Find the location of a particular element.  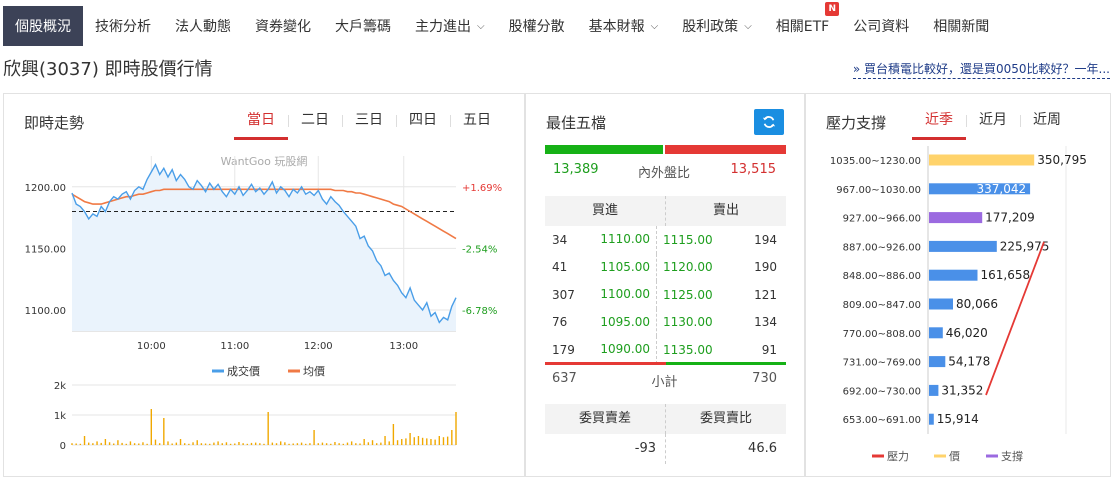

legend-support-label: 支撐 is located at coordinates (1012, 456).